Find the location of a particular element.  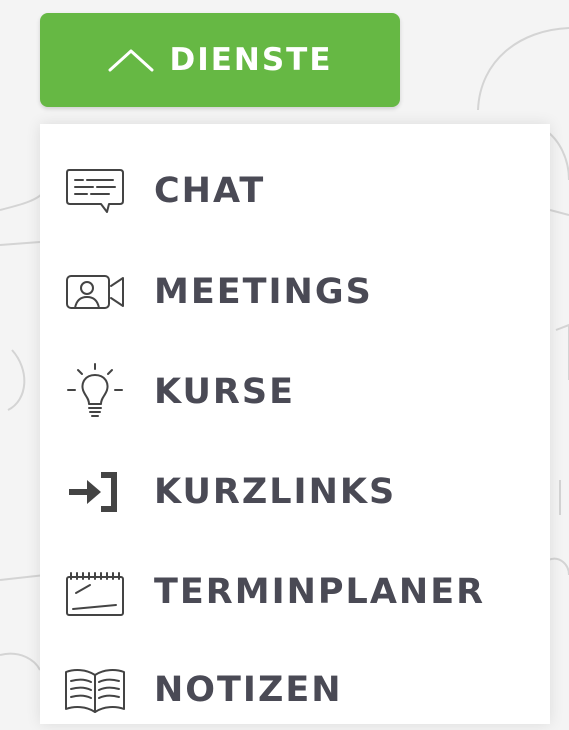

menu-item-meetings: MEETINGS is located at coordinates (300, 292).